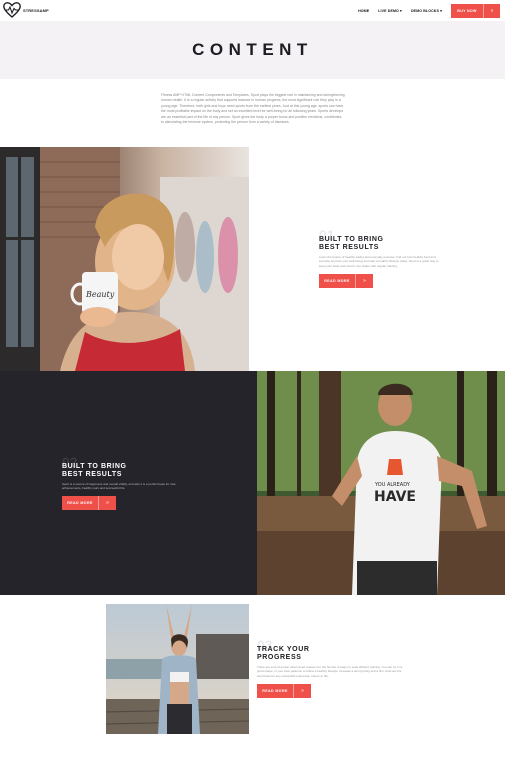 This screenshot has height=758, width=505. Describe the element at coordinates (177, 669) in the screenshot. I see `woman-stretching-photo` at that location.